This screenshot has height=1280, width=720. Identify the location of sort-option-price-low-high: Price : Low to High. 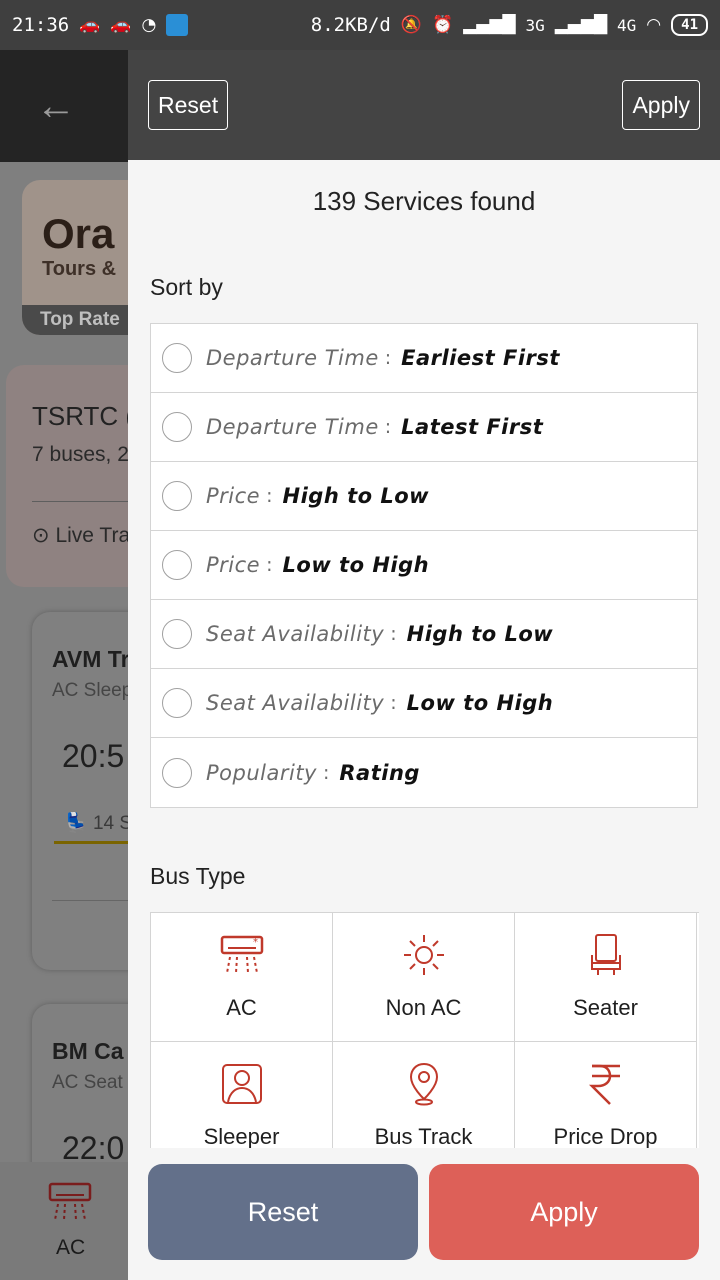
(424, 565).